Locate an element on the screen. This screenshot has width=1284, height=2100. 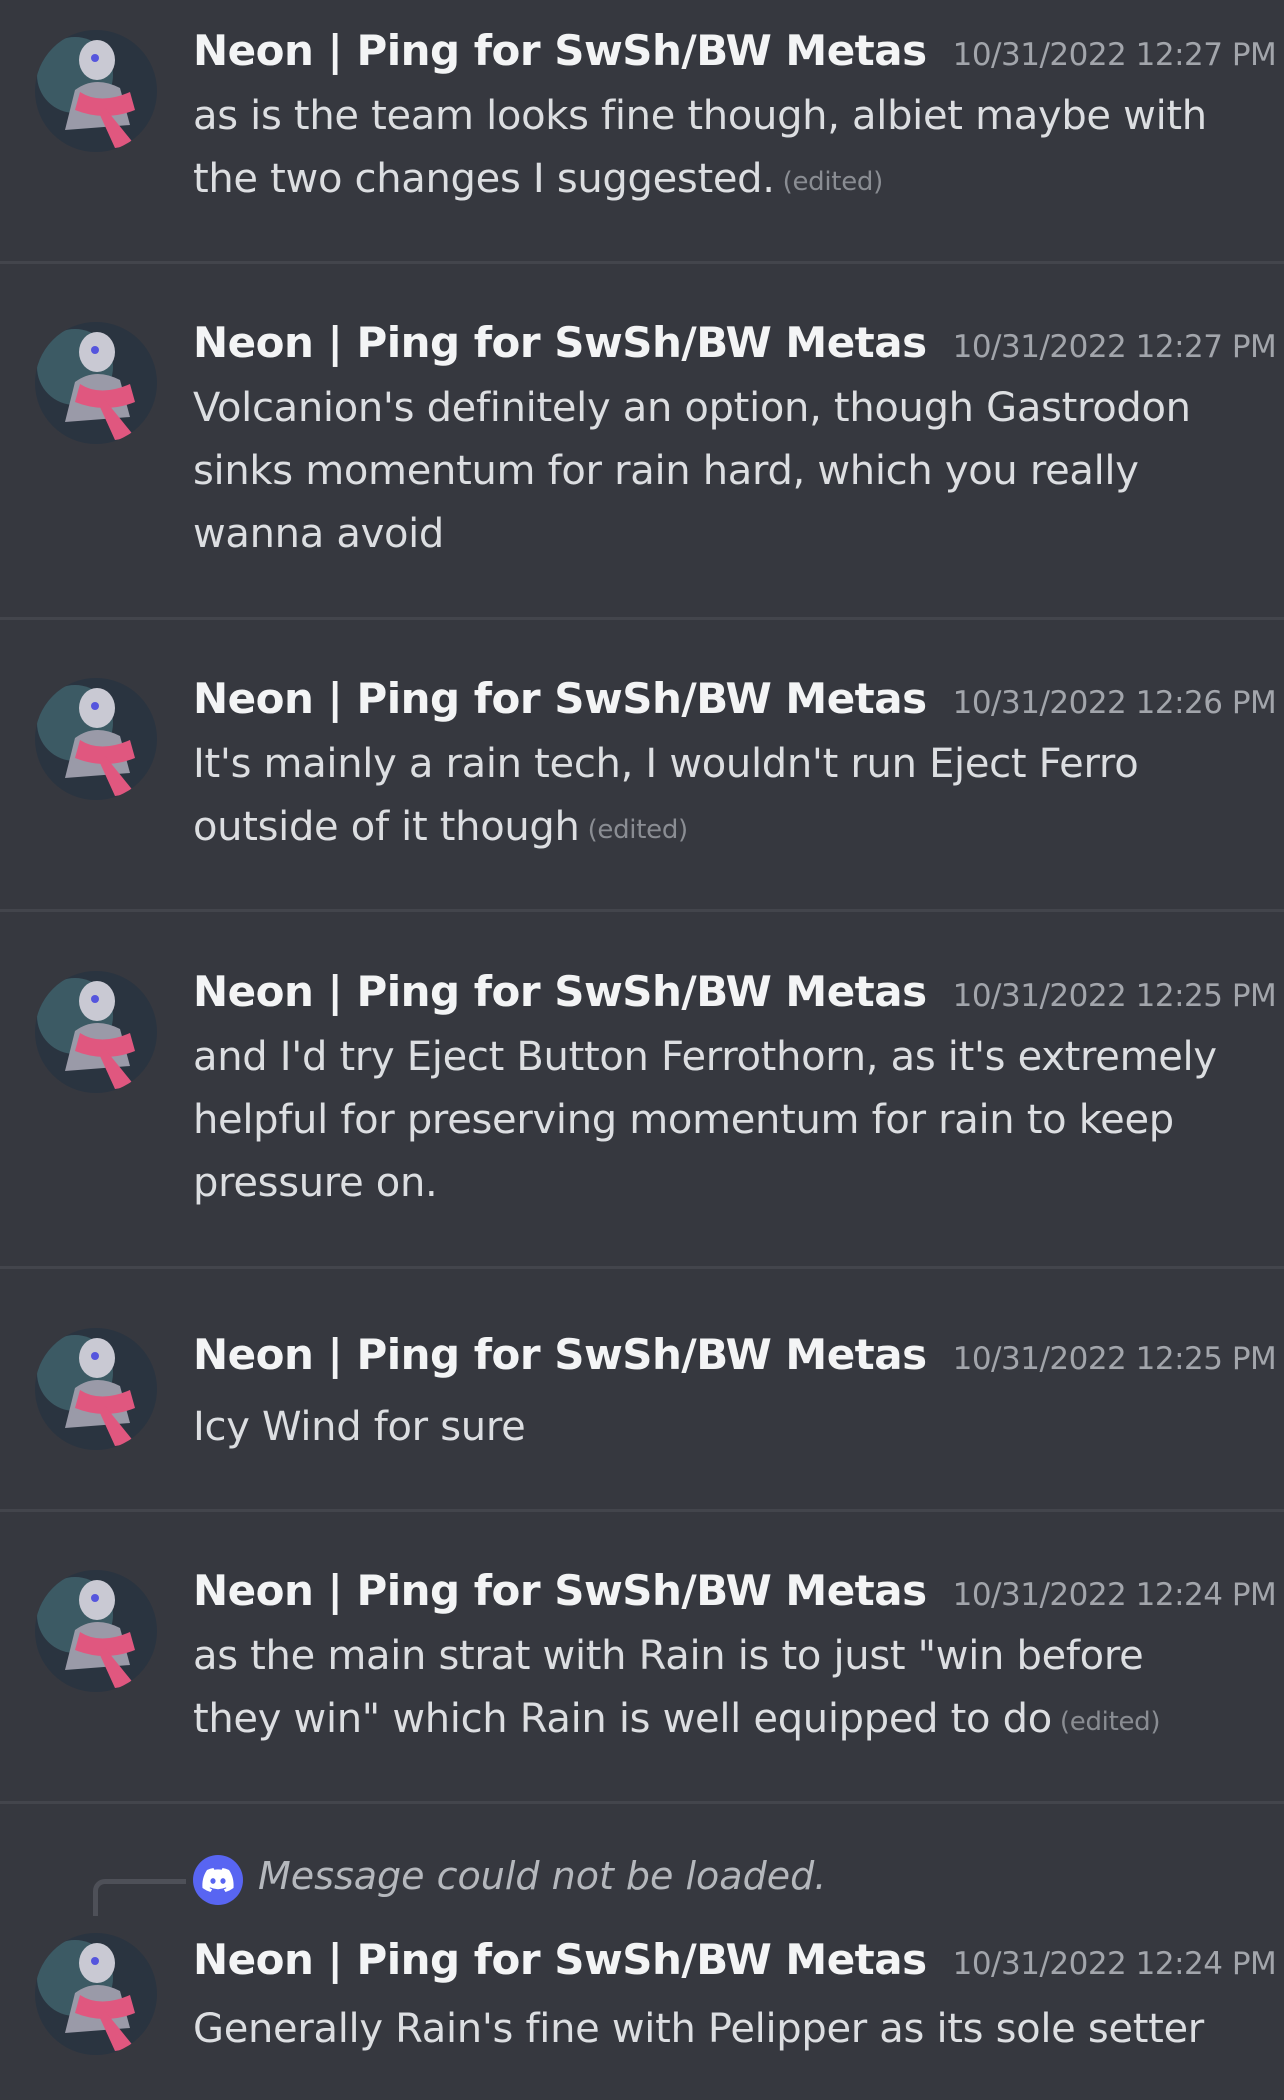
reply-preview-text: Message could not be loaded. is located at coordinates (542, 1876).